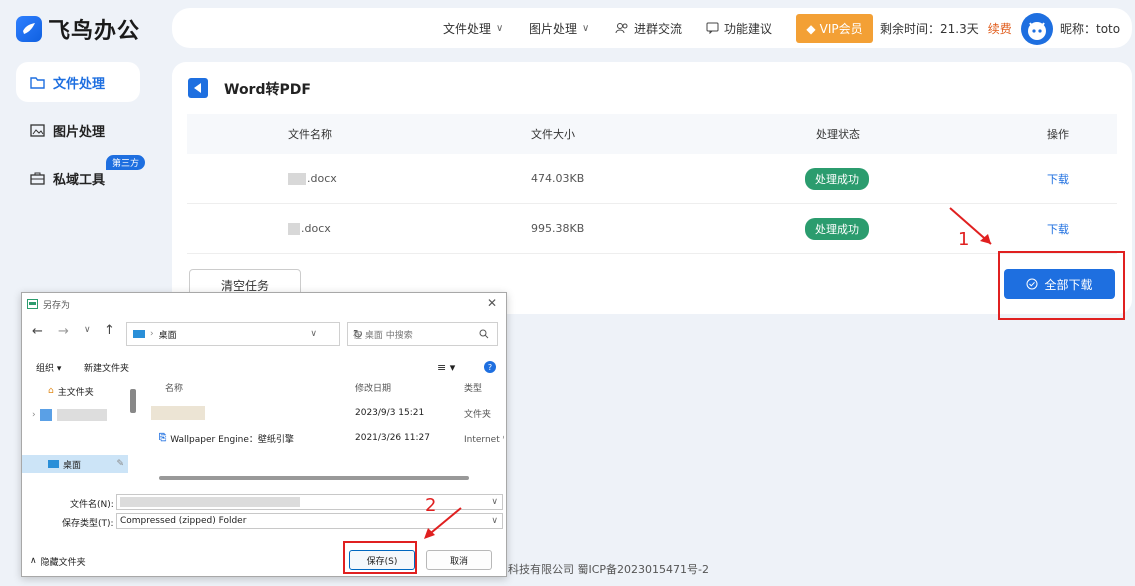  I want to click on back-icon: ←, so click(37, 331).